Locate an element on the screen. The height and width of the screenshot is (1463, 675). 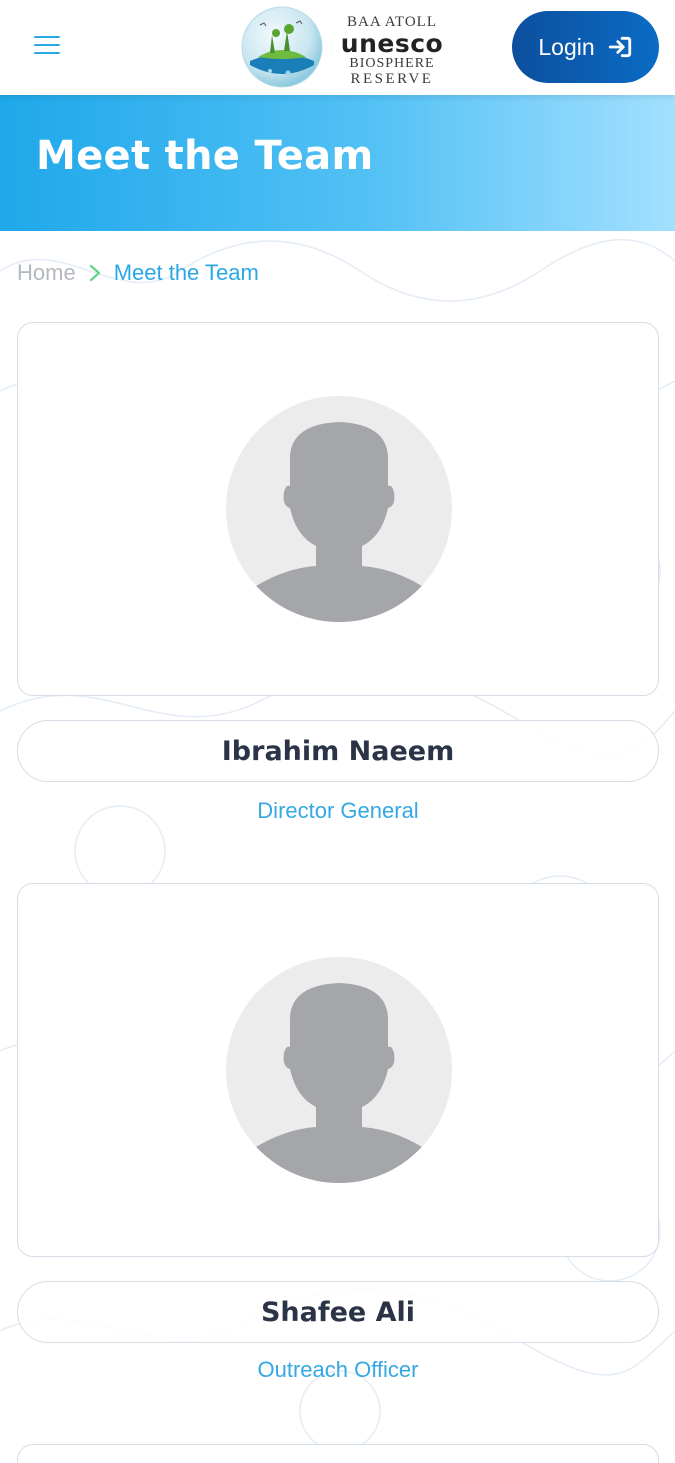
breadcrumb-current: Meet the Team is located at coordinates (186, 272).